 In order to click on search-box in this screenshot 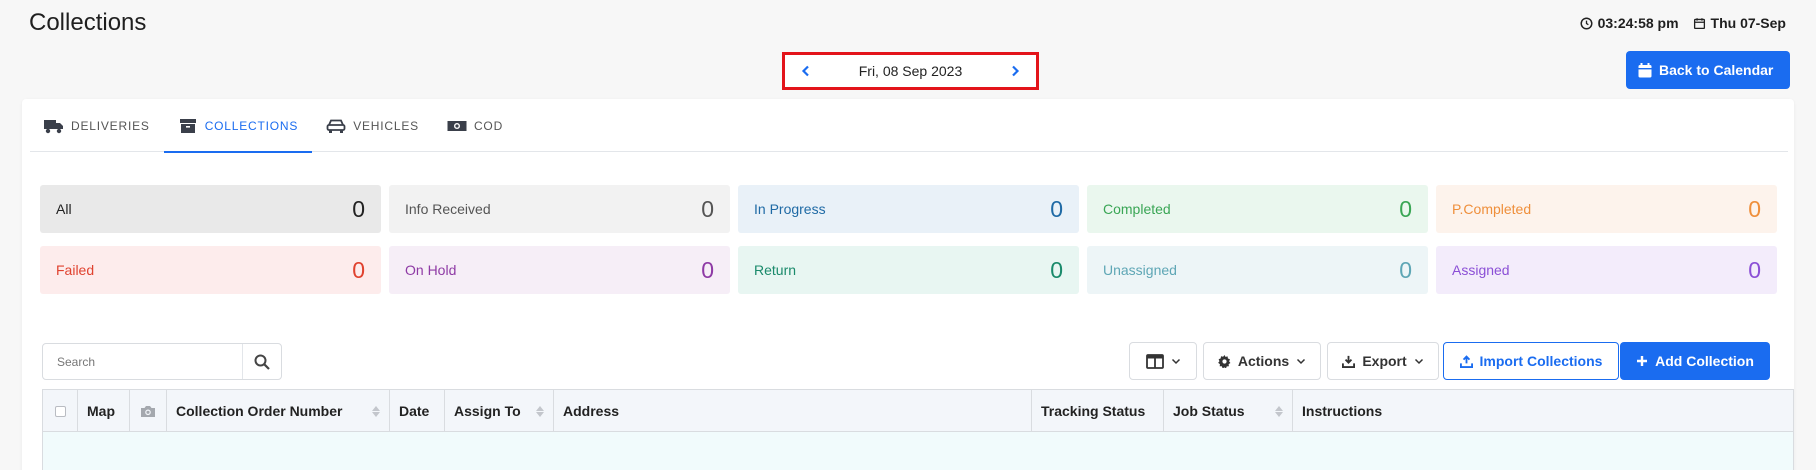, I will do `click(162, 361)`.